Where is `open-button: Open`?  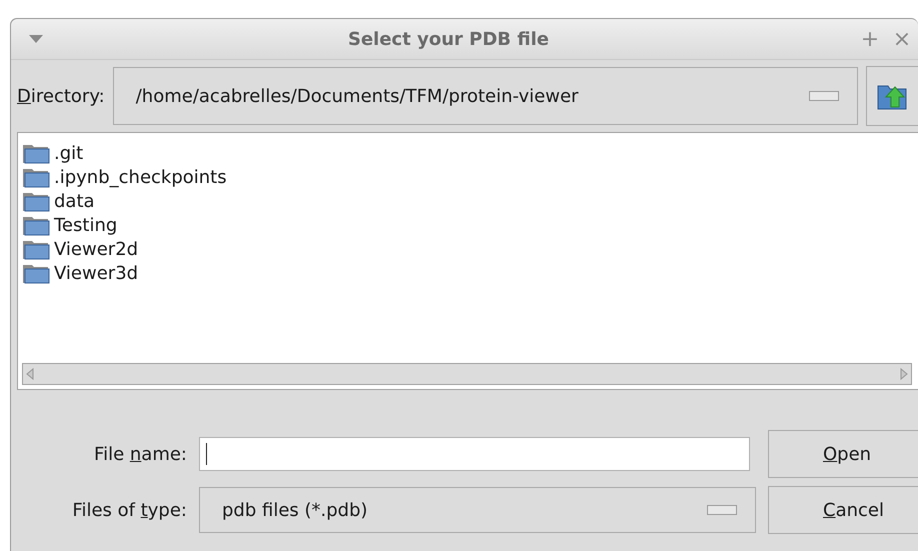 open-button: Open is located at coordinates (843, 454).